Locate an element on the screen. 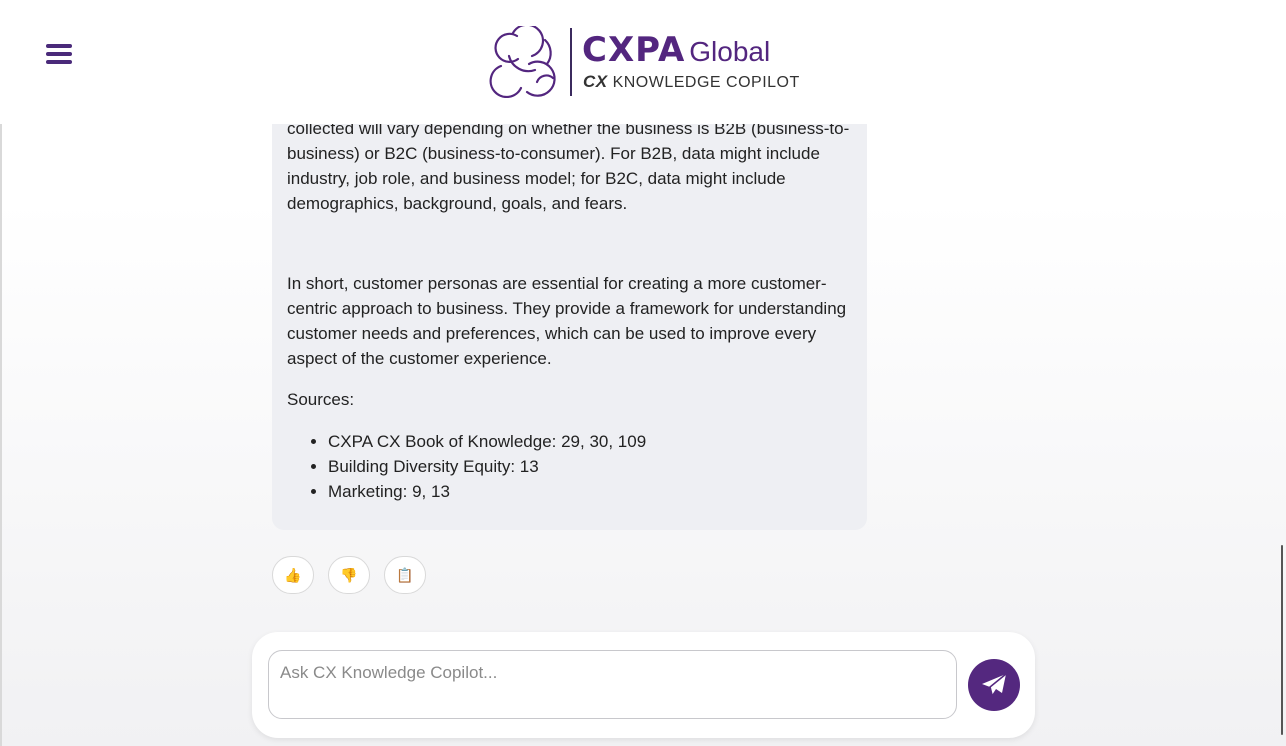  source-item: Building Diversity Equity: 13 is located at coordinates (487, 466).